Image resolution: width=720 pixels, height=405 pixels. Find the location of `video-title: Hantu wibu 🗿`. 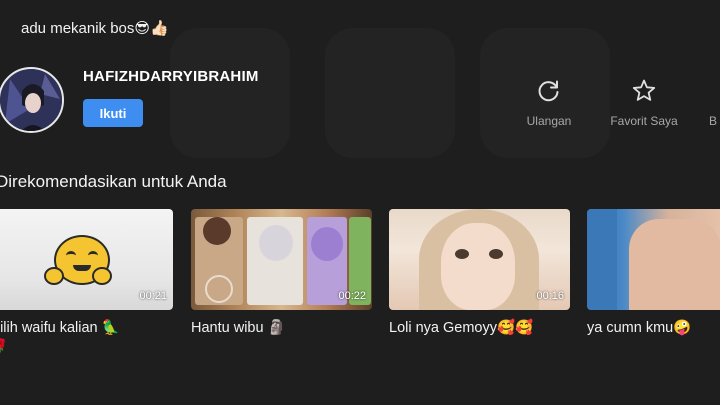

video-title: Hantu wibu 🗿 is located at coordinates (281, 327).